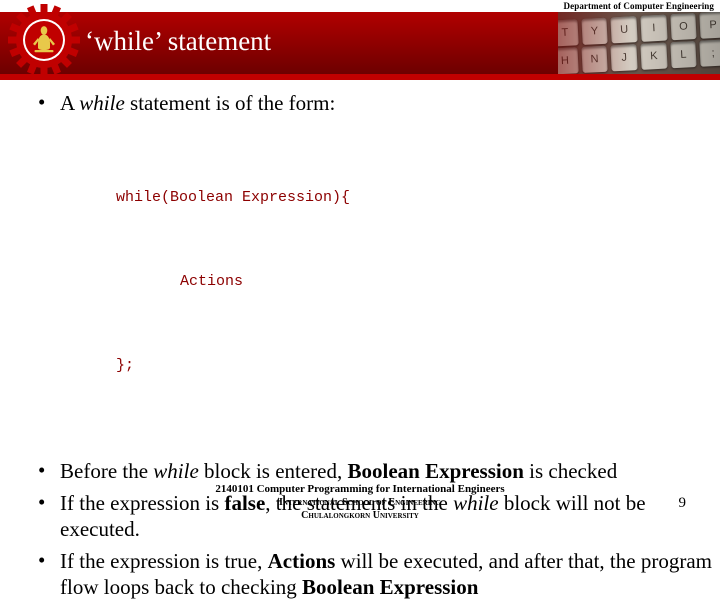 The image size is (720, 600). I want to click on footer-university-line: Chulalongkorn University, so click(360, 515).